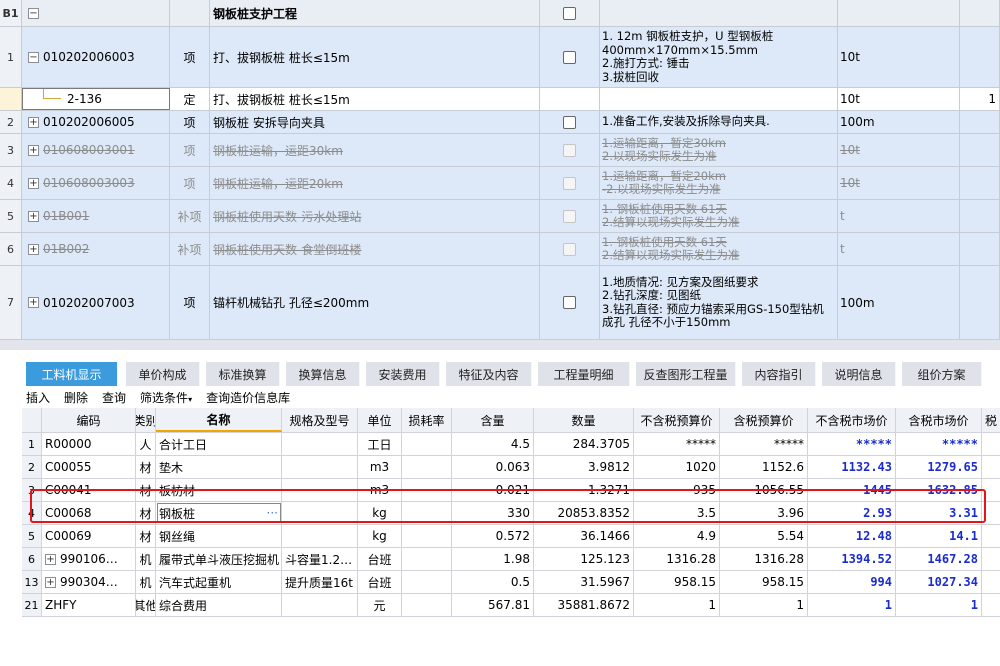  What do you see at coordinates (584, 582) in the screenshot?
I see `material-quantity: 31.5967` at bounding box center [584, 582].